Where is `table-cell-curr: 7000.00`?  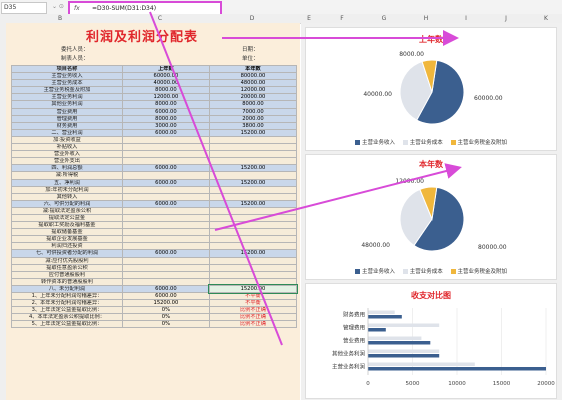 table-cell-curr: 7000.00 is located at coordinates (253, 111).